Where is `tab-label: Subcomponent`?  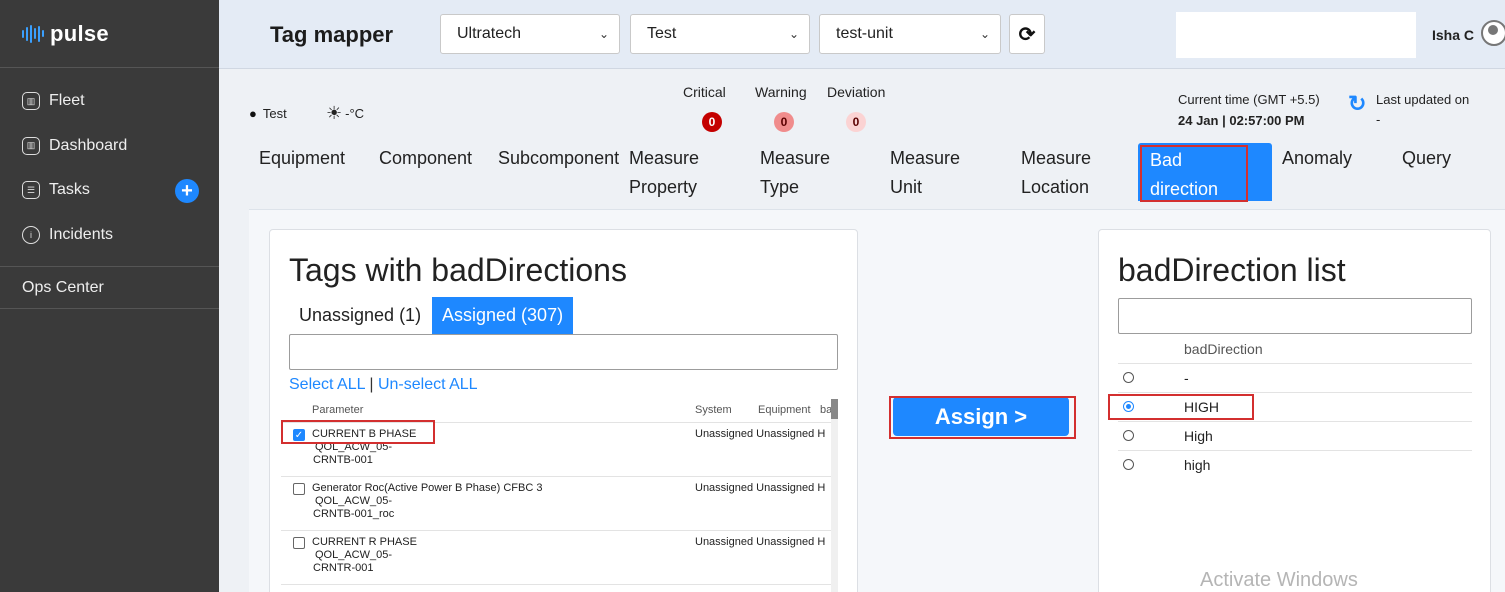
tab-label: Subcomponent is located at coordinates (559, 158).